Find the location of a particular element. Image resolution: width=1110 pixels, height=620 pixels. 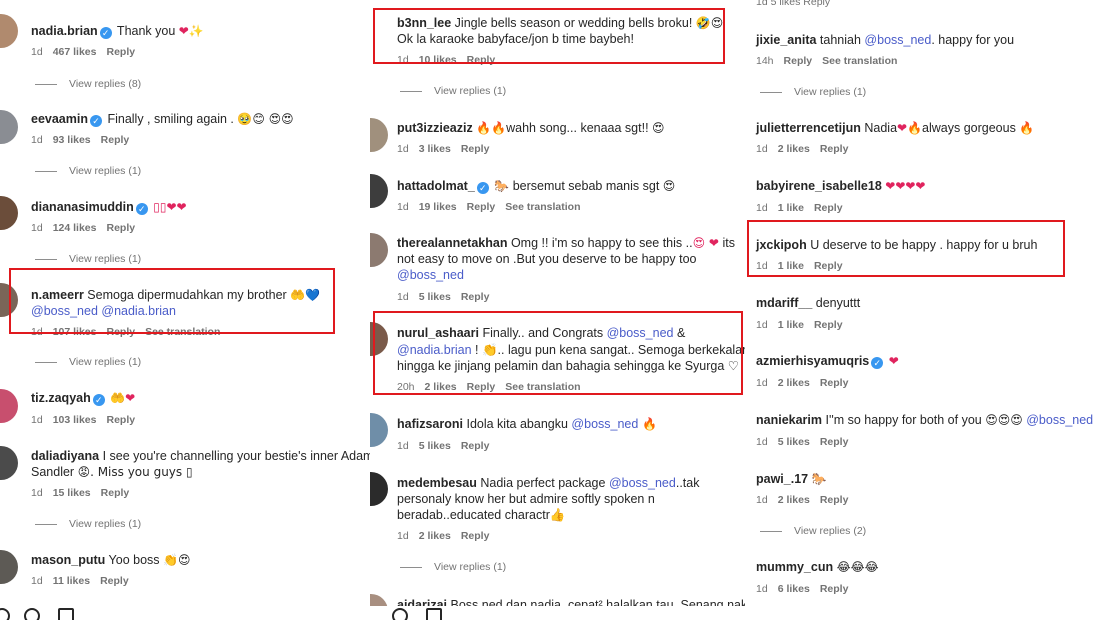

comment-username: jixie_anita is located at coordinates (786, 40).